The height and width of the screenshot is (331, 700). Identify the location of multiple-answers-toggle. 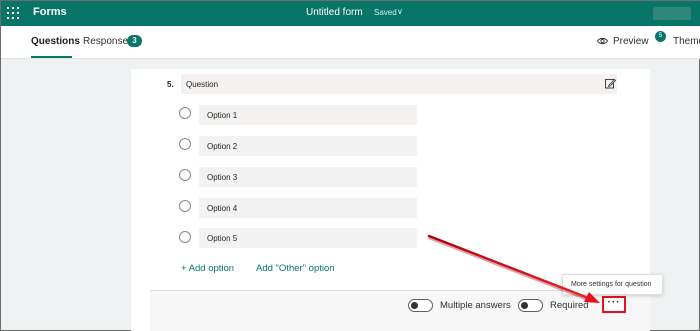
(420, 305).